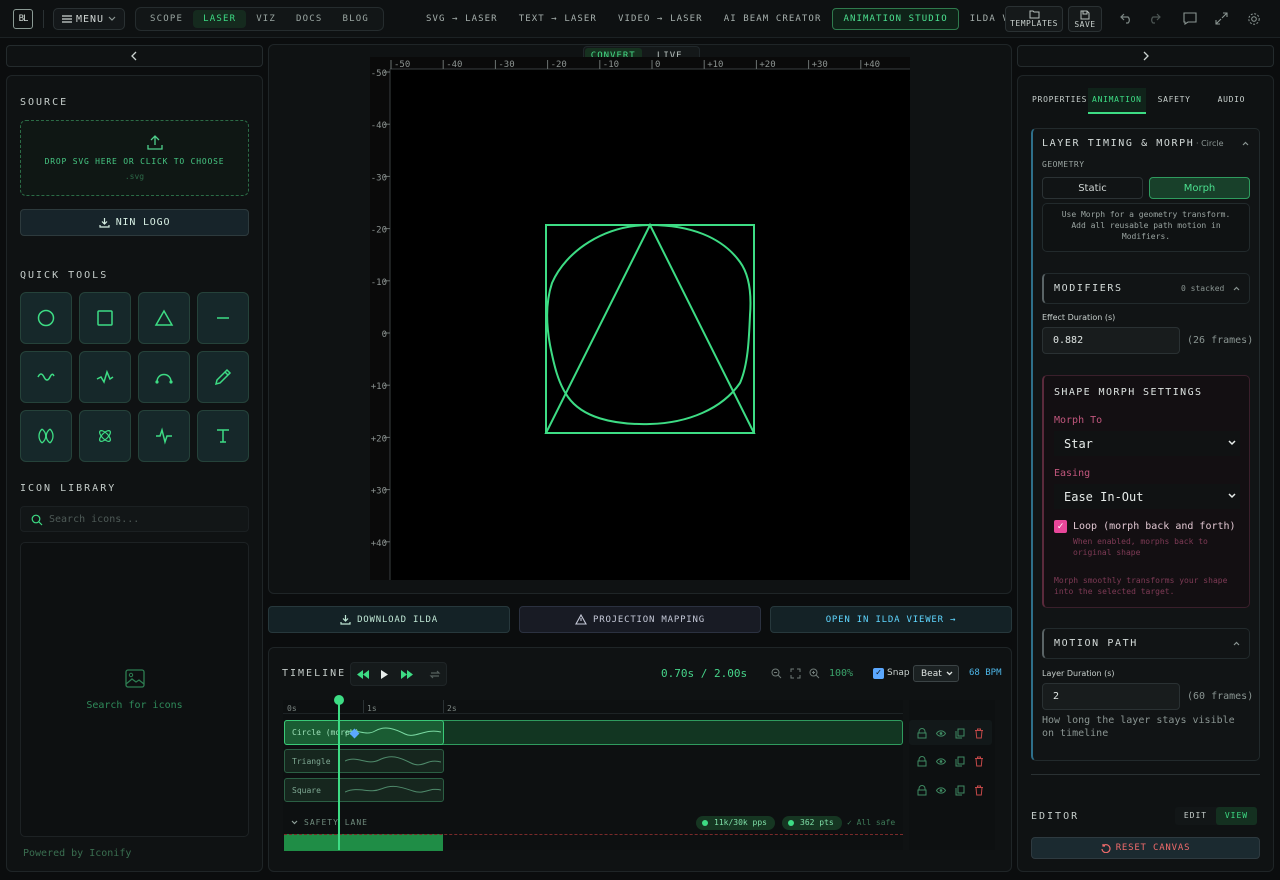  What do you see at coordinates (895, 19) in the screenshot?
I see `nav-animation-studio: ANIMATION STUDIO` at bounding box center [895, 19].